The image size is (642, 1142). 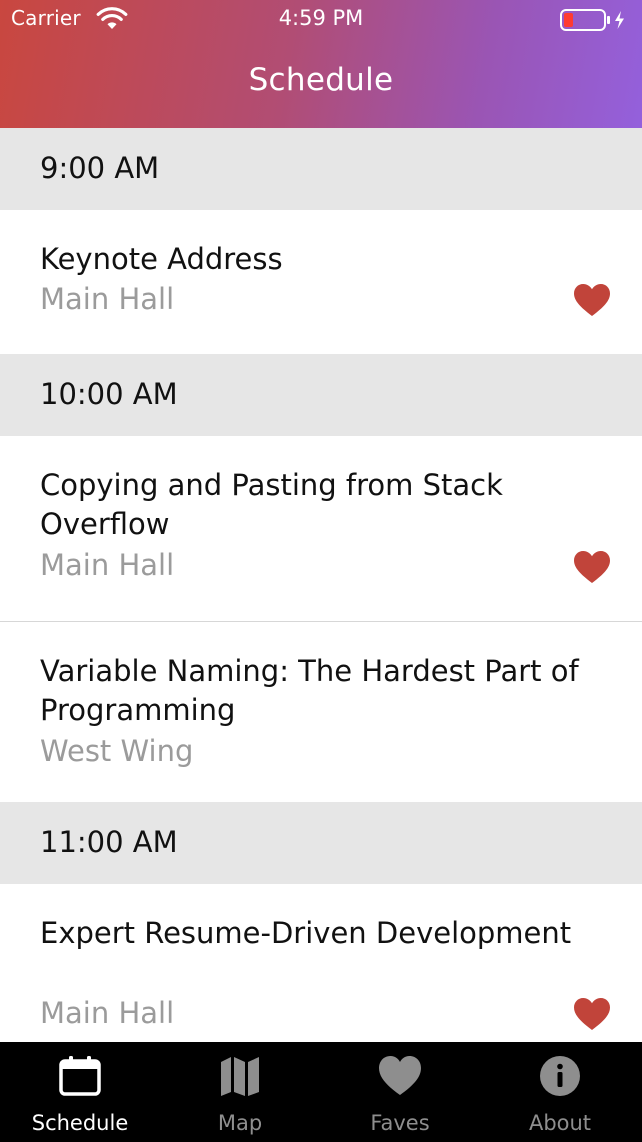 I want to click on tab-map: Map, so click(x=240, y=1092).